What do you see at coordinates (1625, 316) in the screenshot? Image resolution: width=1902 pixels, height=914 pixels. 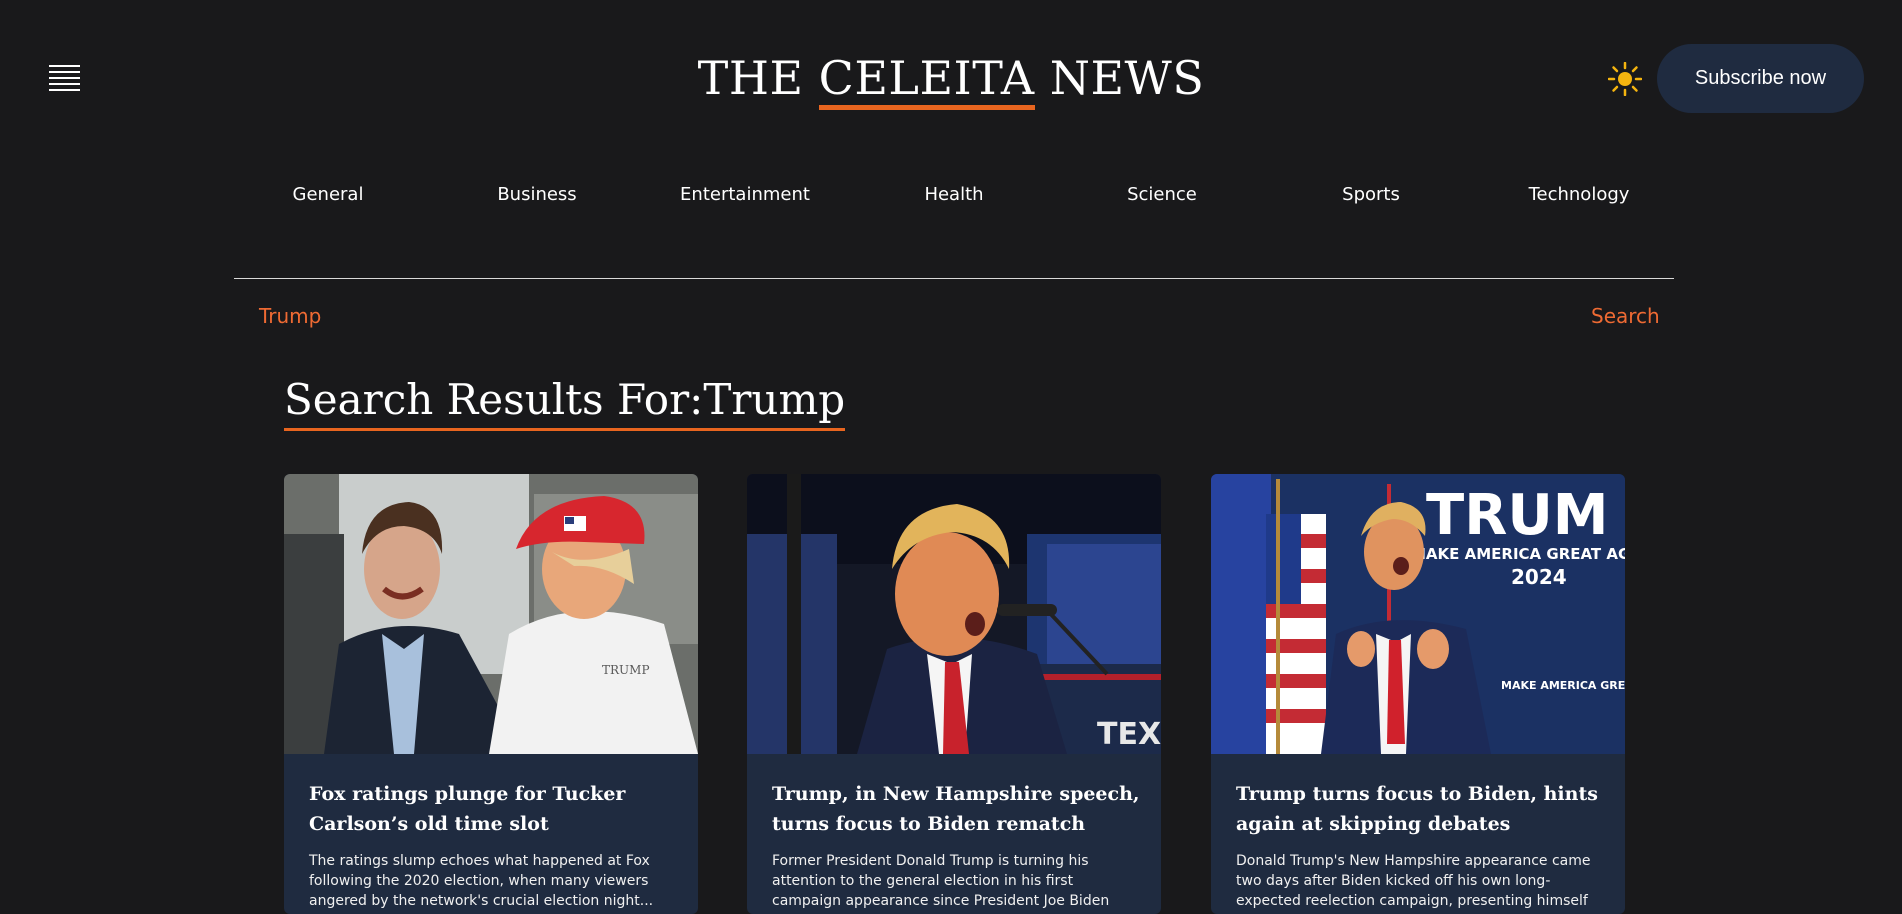 I see `search-button: Search` at bounding box center [1625, 316].